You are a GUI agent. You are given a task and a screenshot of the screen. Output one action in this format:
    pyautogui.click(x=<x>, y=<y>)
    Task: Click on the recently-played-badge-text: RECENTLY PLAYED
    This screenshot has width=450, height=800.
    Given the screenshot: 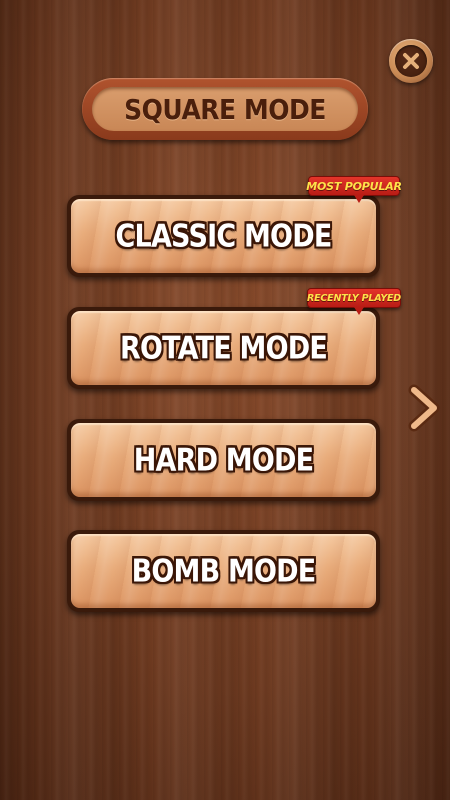 What is the action you would take?
    pyautogui.click(x=354, y=298)
    